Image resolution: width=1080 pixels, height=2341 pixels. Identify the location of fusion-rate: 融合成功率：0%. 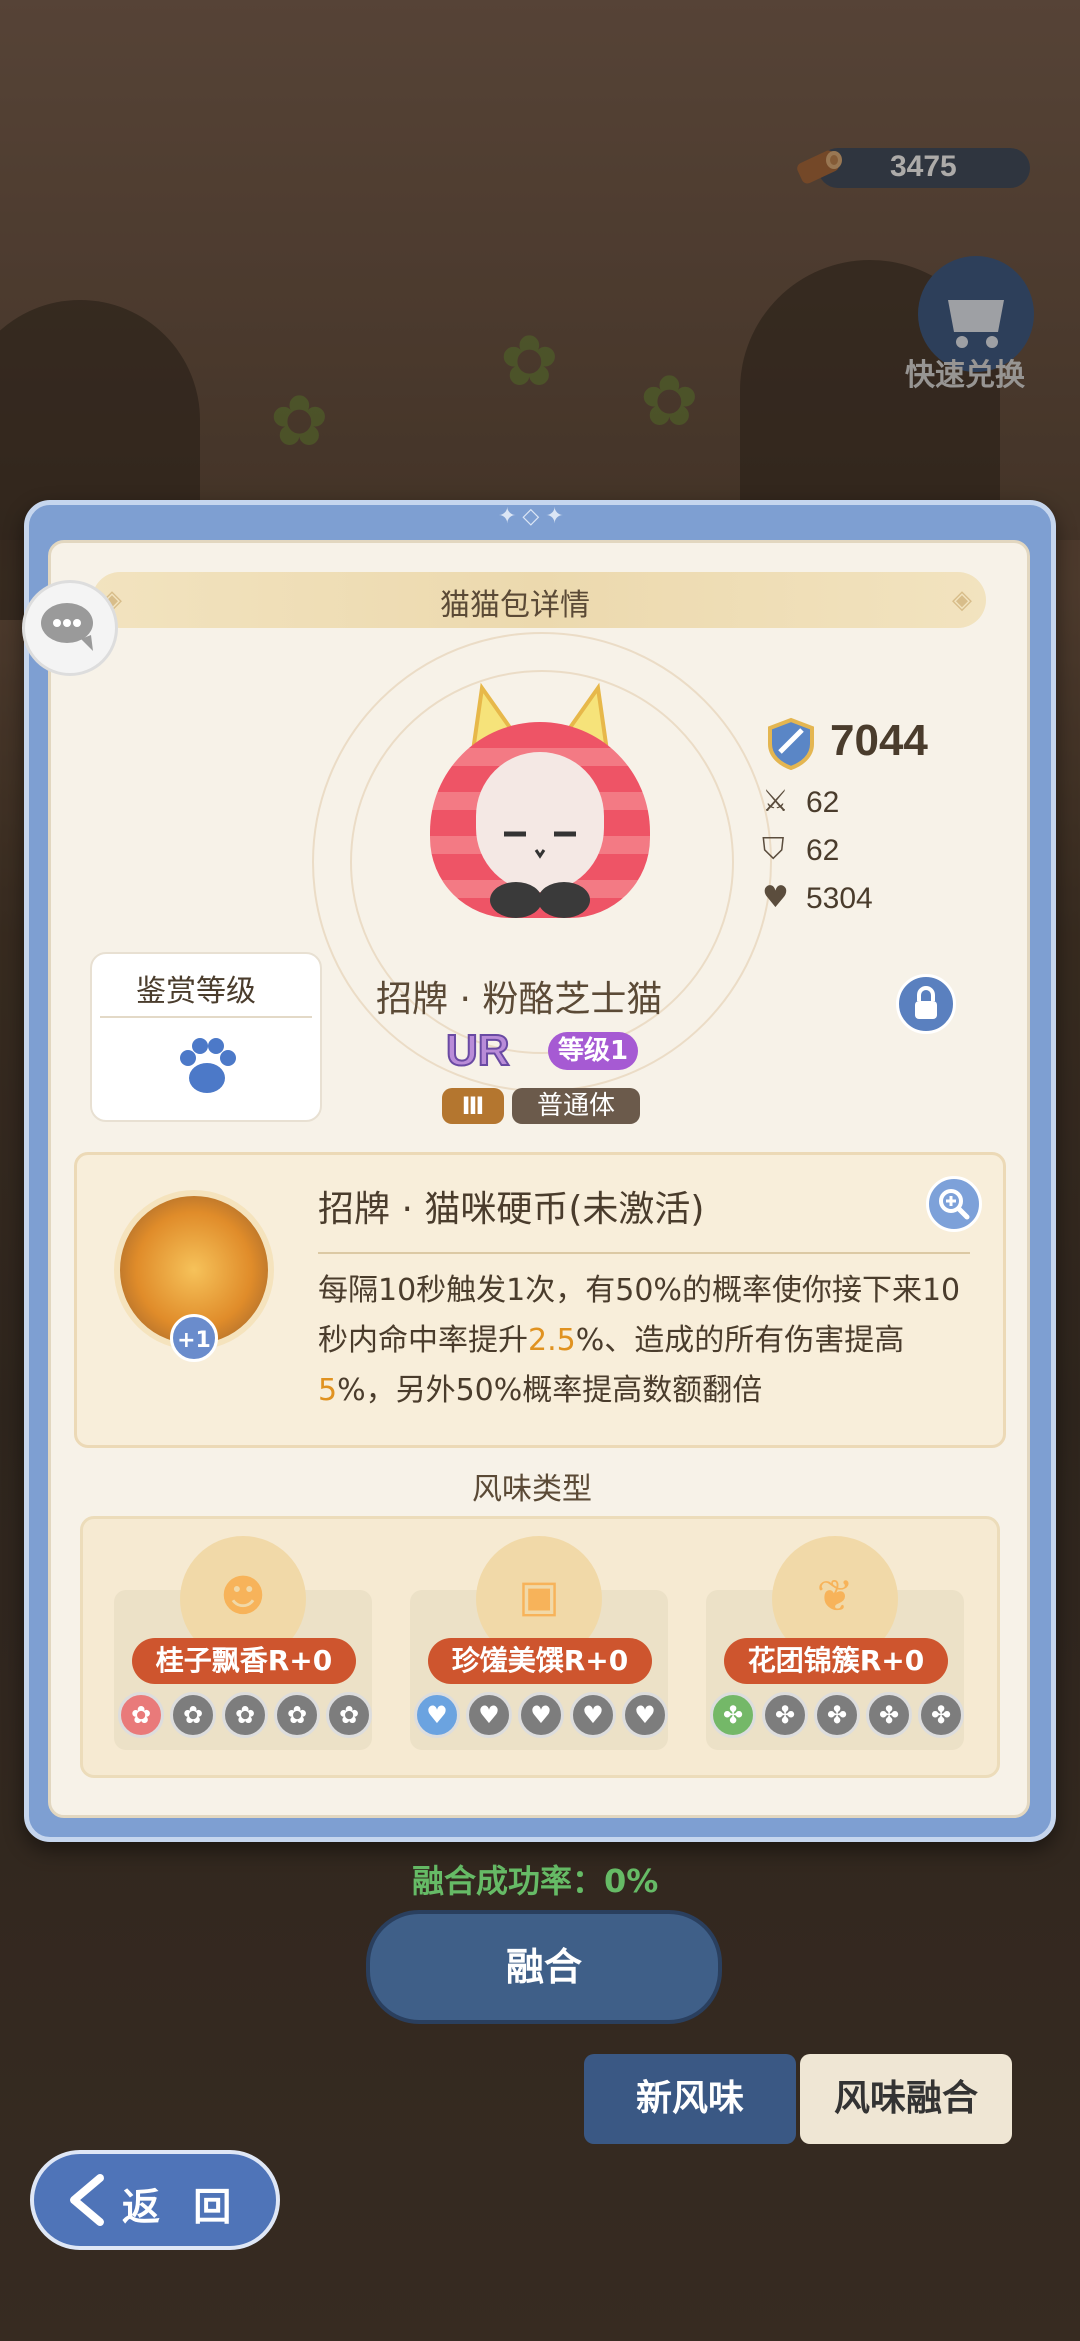
(535, 1881).